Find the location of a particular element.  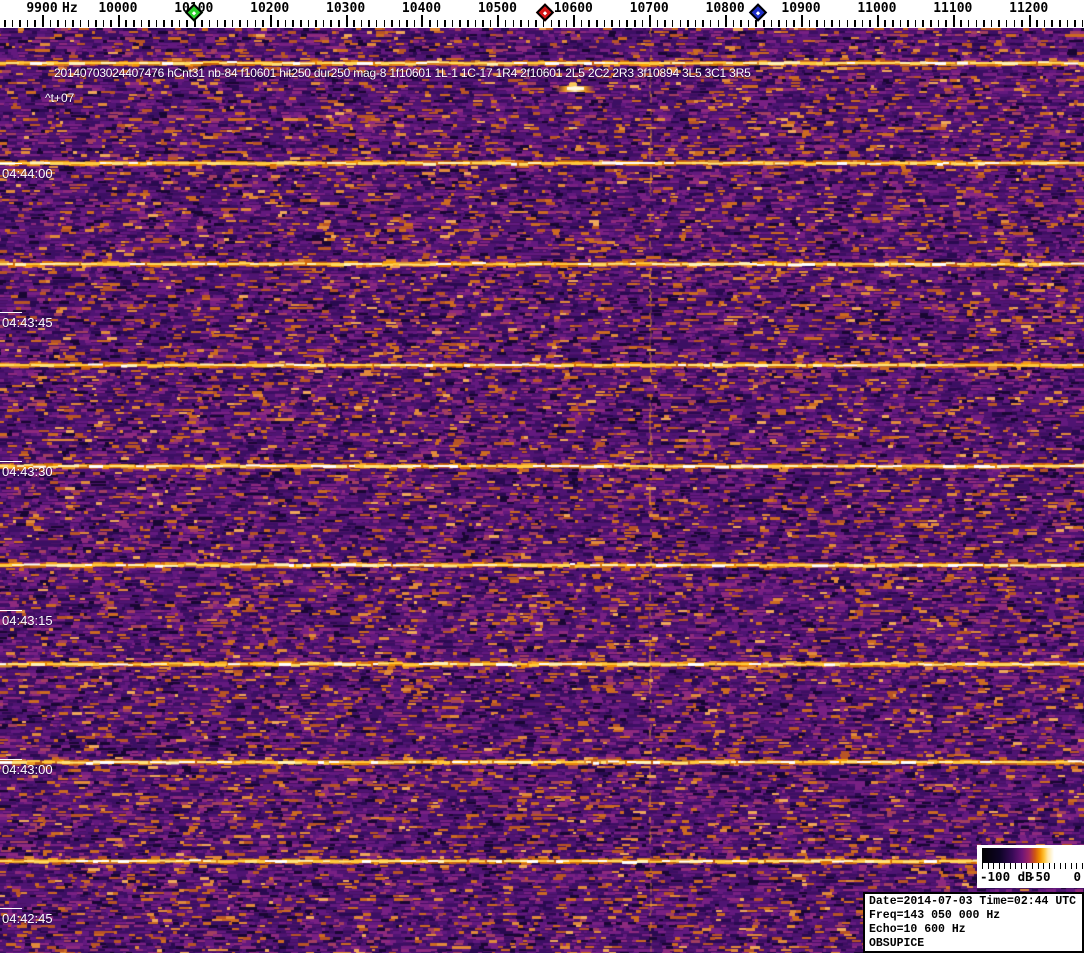

axis-tick-label: 10200 is located at coordinates (270, 8).